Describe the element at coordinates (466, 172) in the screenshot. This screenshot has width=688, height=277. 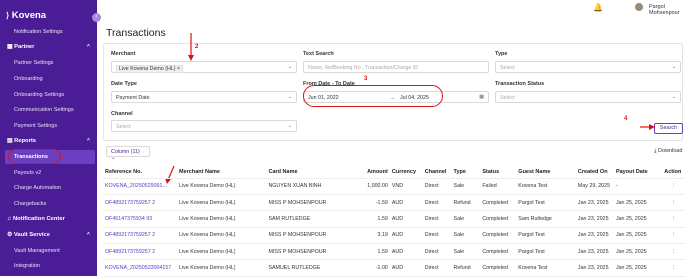
I see `col-header-type: Type` at that location.